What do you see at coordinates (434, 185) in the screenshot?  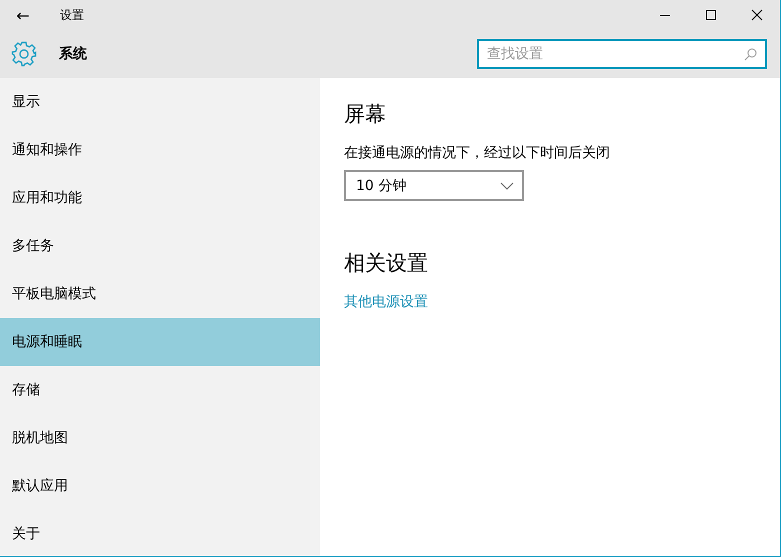 I see `timeout-dropdown: 10 分钟` at bounding box center [434, 185].